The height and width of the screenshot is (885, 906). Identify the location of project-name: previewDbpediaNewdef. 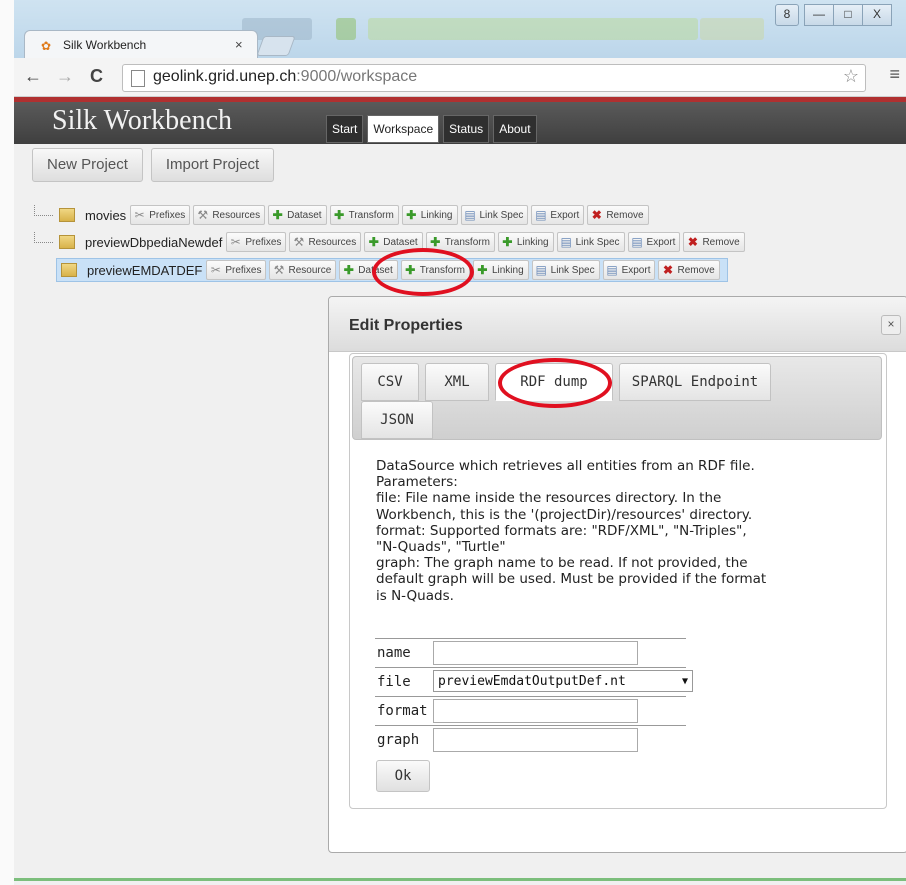
(153, 242).